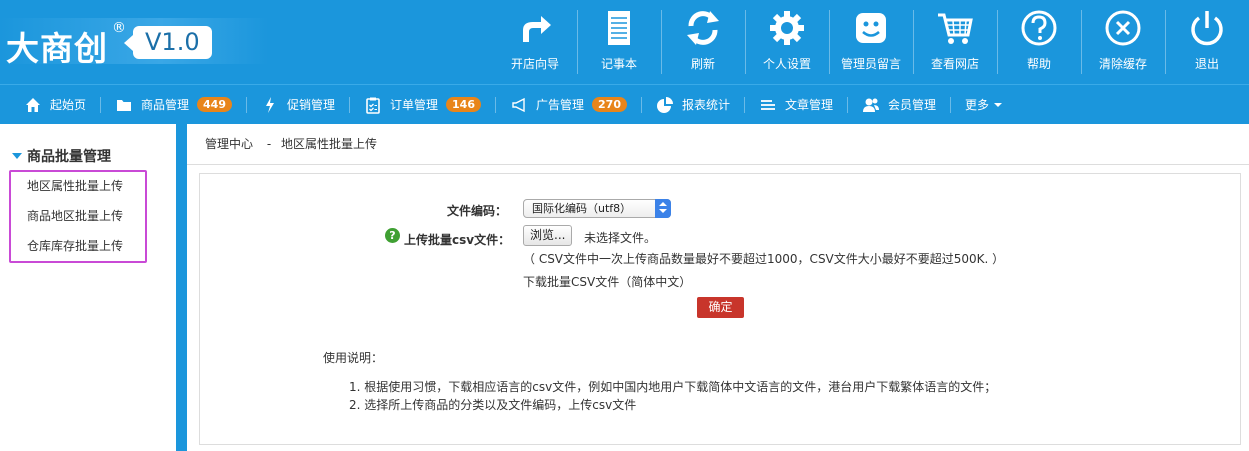 This screenshot has height=451, width=1249. What do you see at coordinates (477, 211) in the screenshot?
I see `encoding-label: 文件编码：` at bounding box center [477, 211].